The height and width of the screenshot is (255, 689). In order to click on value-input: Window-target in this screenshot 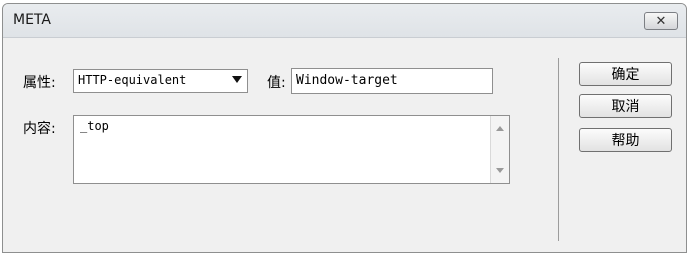, I will do `click(392, 81)`.